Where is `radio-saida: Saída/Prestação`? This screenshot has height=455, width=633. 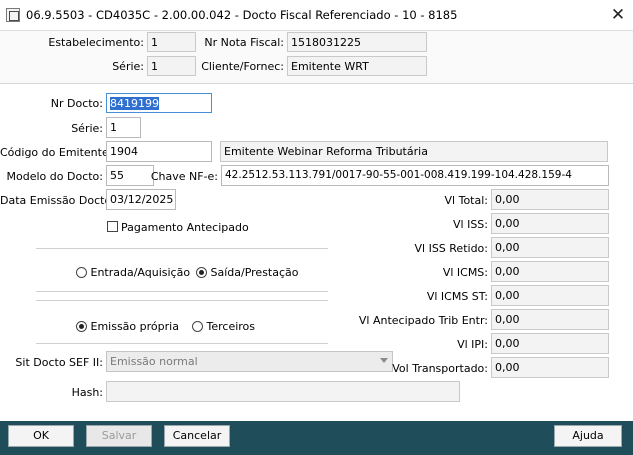 radio-saida: Saída/Prestação is located at coordinates (247, 272).